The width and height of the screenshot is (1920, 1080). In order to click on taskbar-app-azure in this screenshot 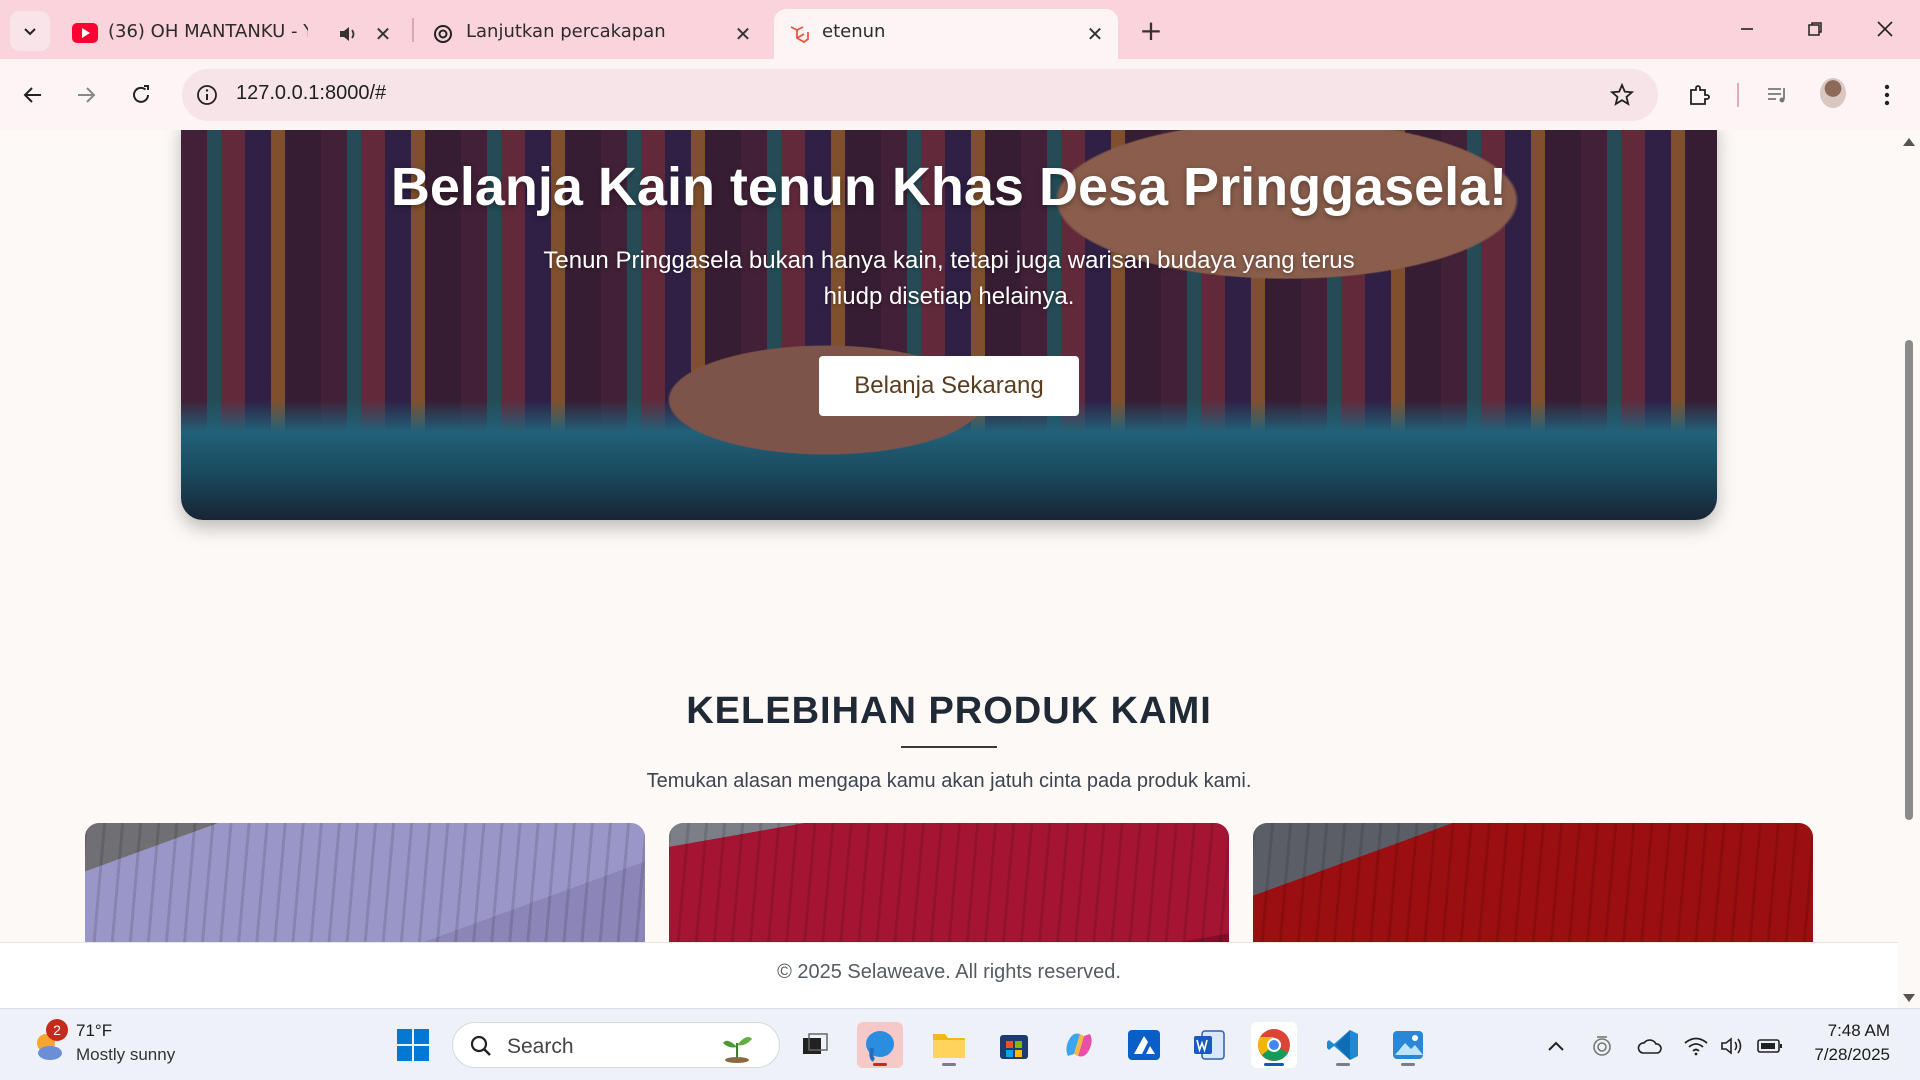, I will do `click(1144, 1045)`.